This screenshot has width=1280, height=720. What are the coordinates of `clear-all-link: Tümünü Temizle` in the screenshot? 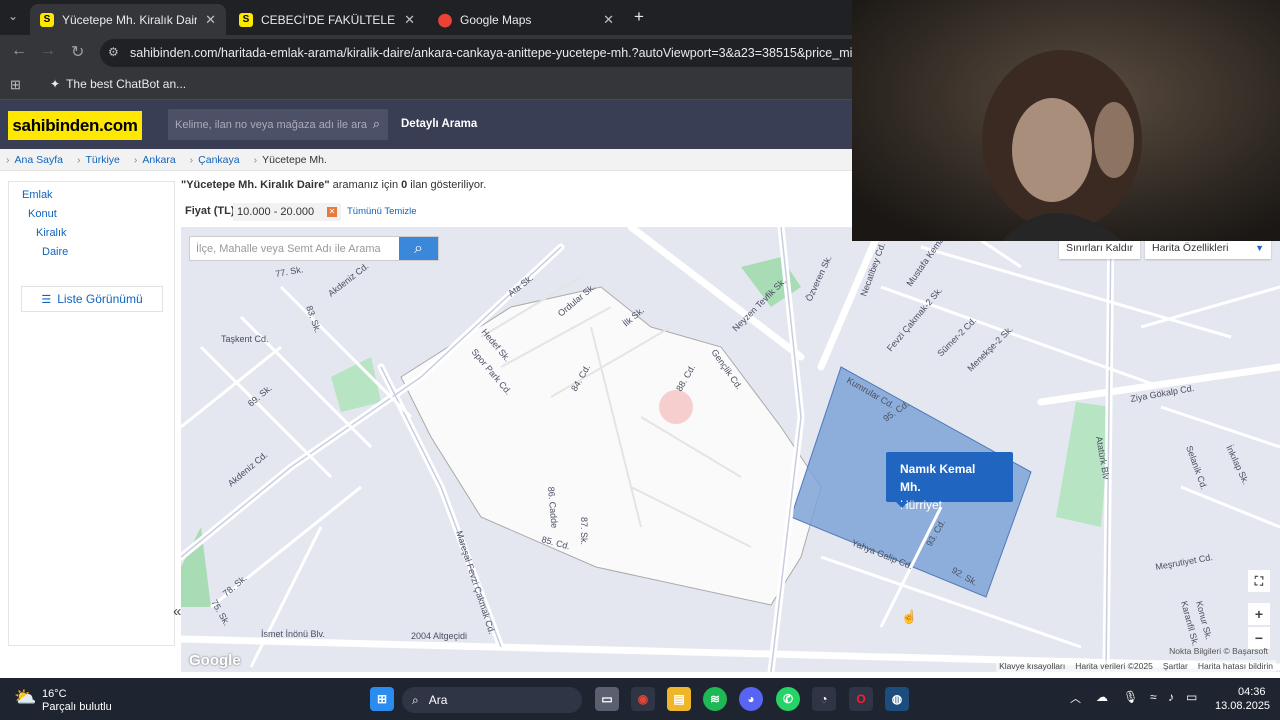 It's located at (382, 211).